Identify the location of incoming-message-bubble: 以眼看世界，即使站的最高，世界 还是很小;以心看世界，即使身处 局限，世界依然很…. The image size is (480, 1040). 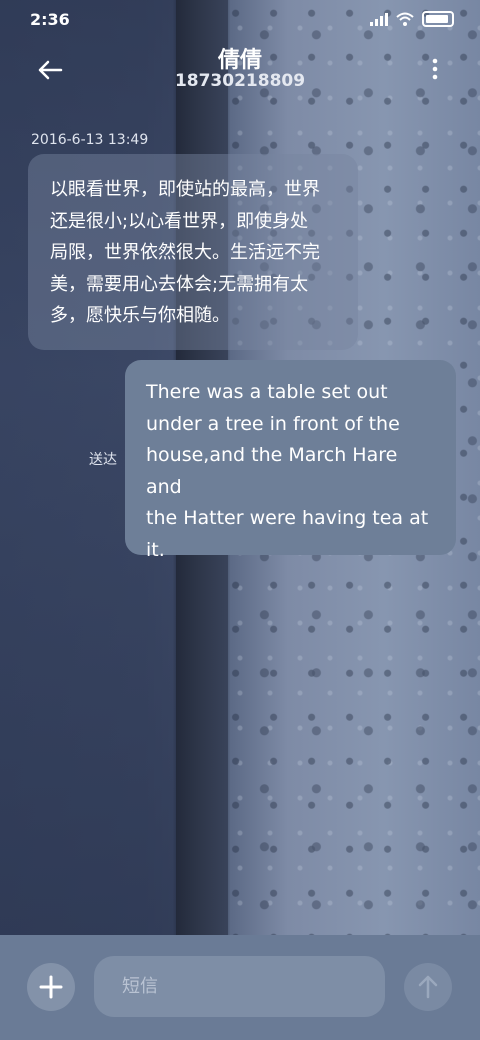
(193, 252).